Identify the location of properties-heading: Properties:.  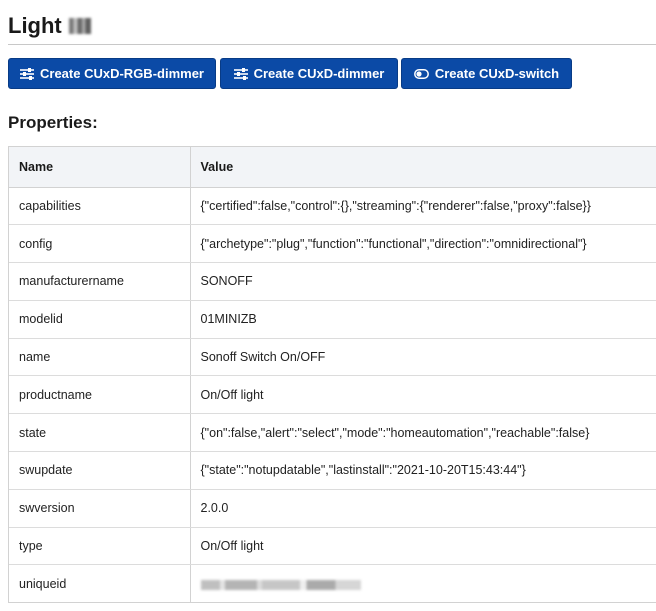
(53, 122).